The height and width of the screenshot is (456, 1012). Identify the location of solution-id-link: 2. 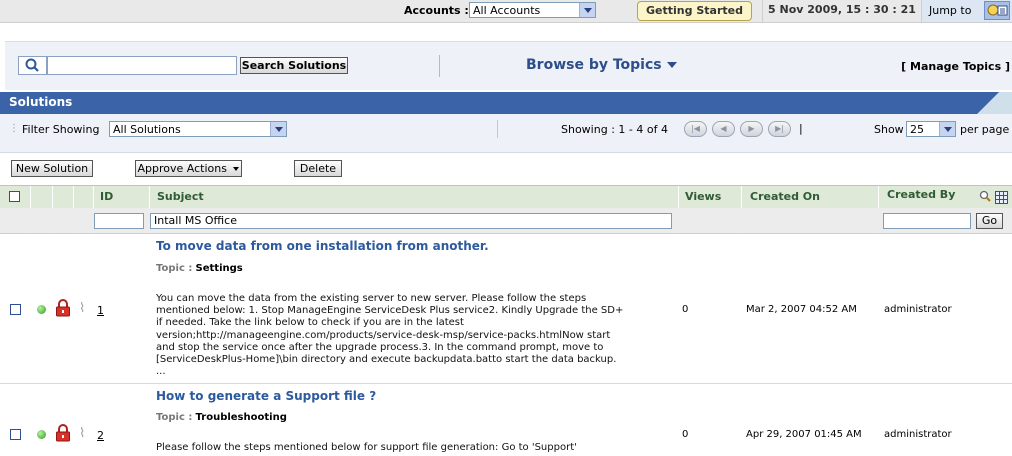
(100, 435).